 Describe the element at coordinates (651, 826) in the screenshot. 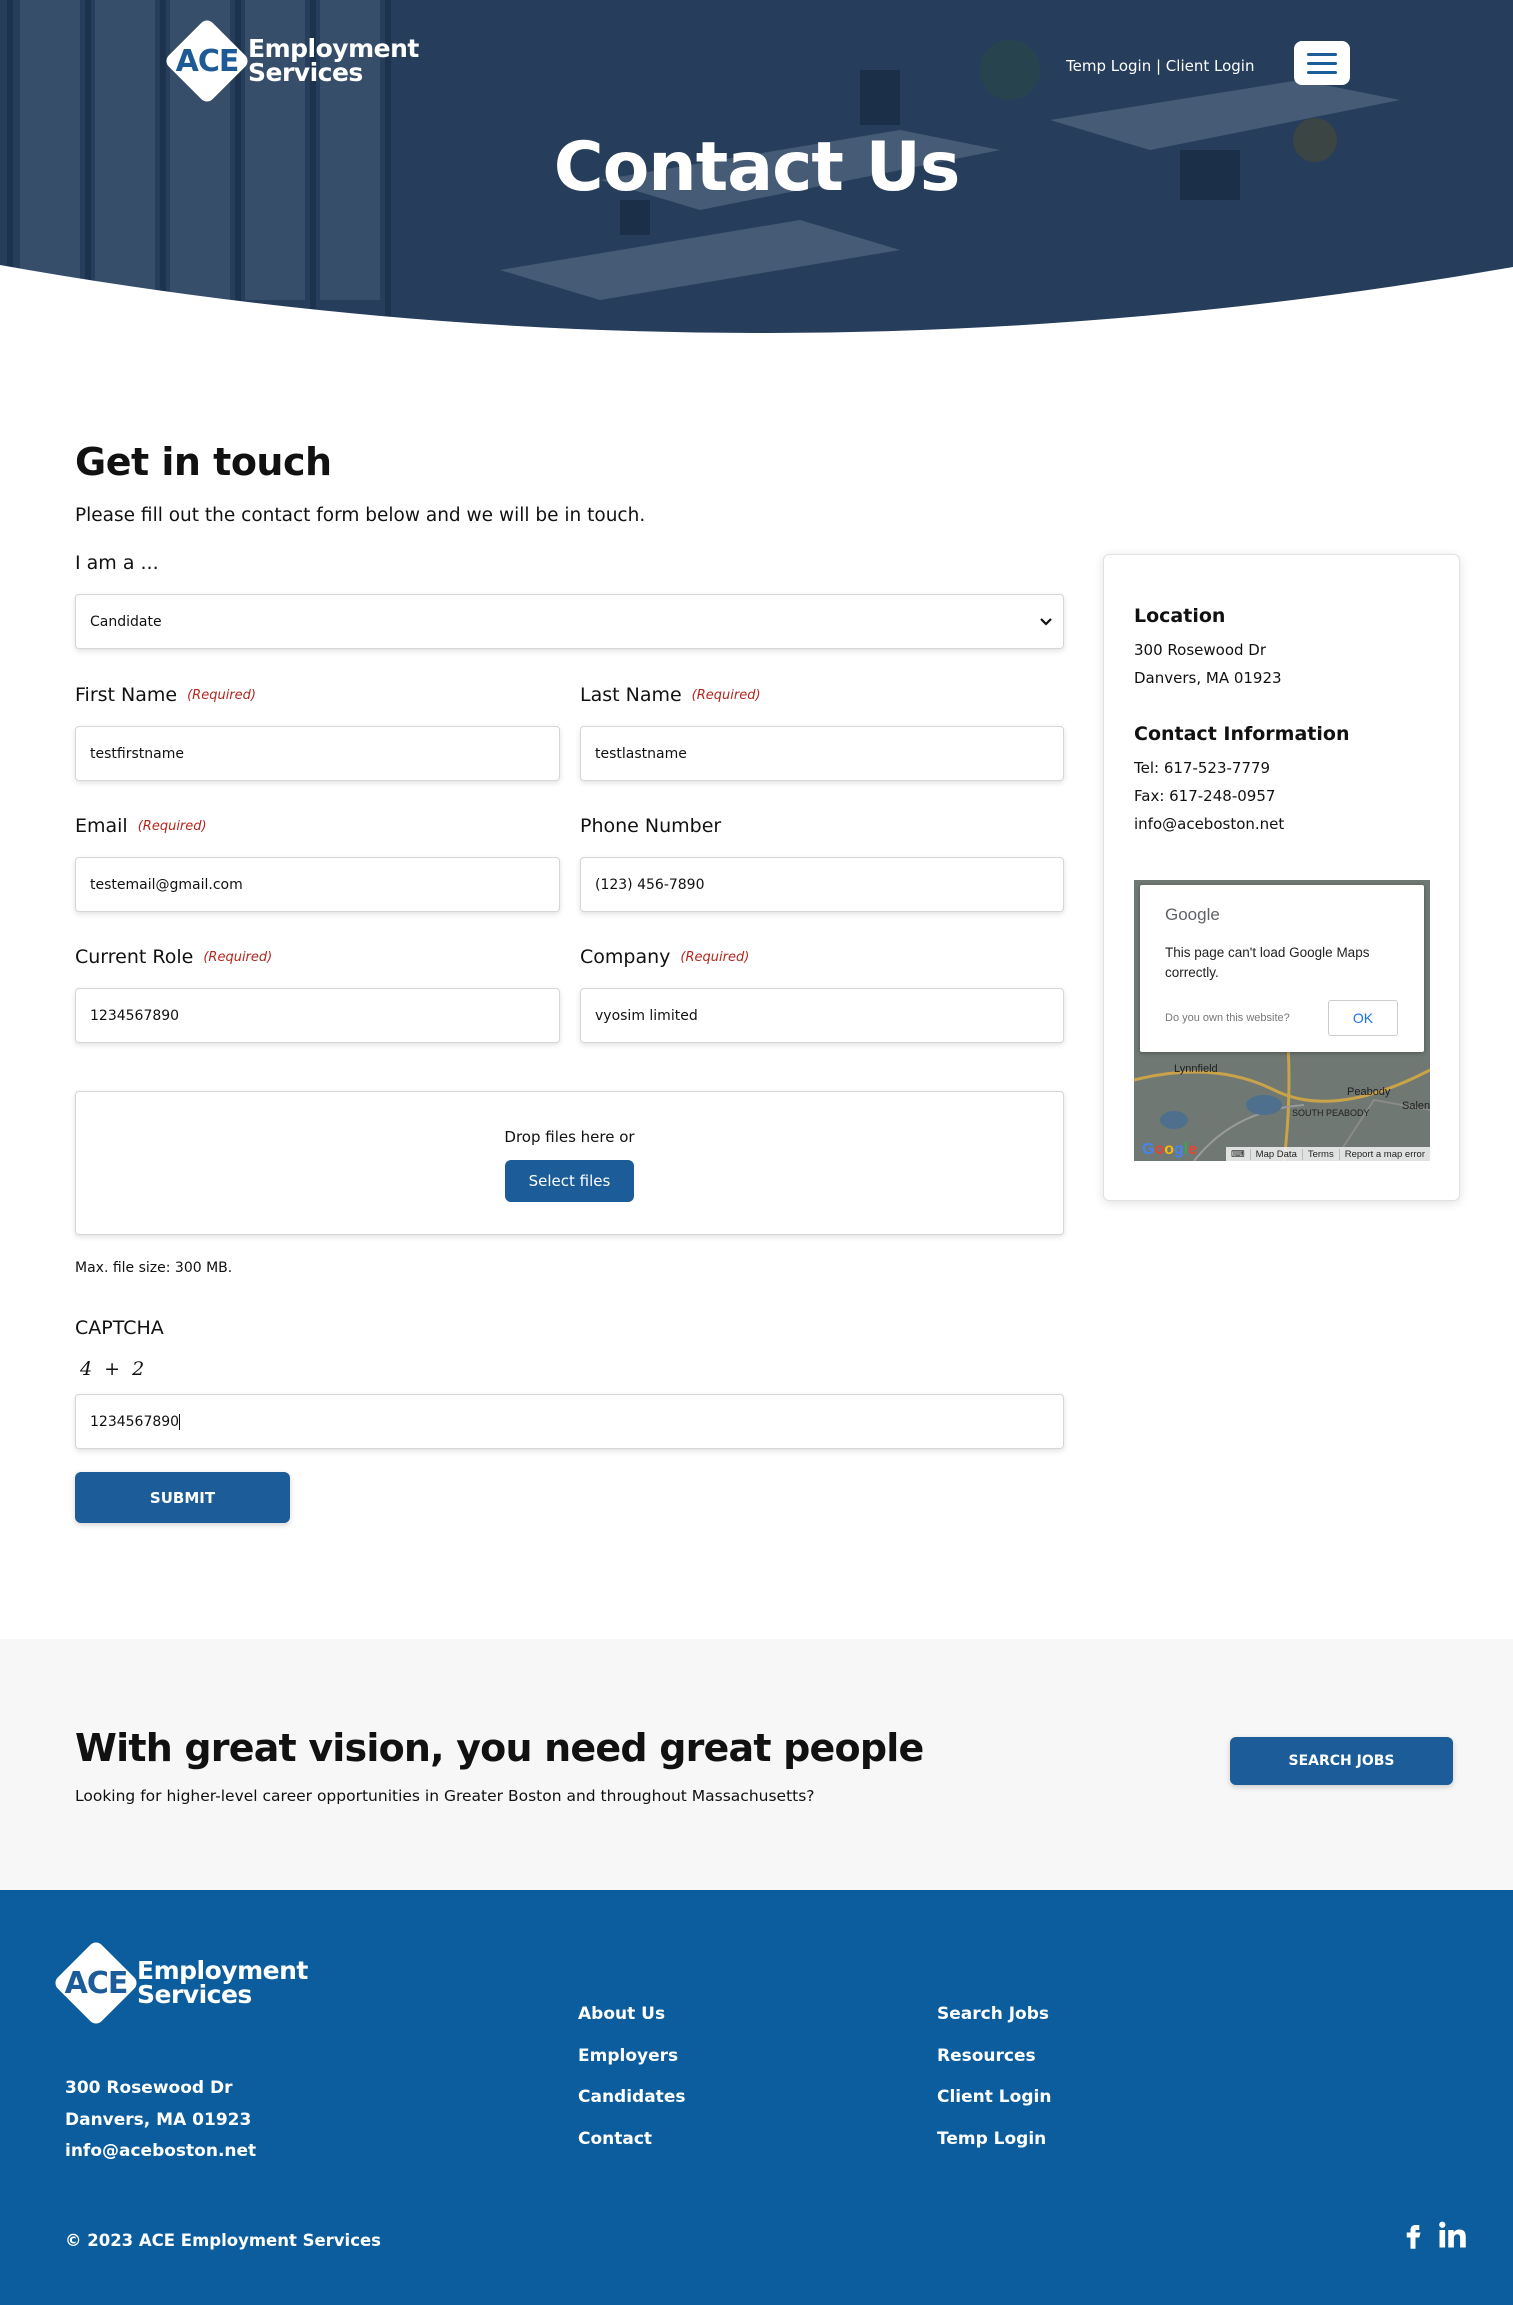

I see `phone-label: Phone Number` at that location.